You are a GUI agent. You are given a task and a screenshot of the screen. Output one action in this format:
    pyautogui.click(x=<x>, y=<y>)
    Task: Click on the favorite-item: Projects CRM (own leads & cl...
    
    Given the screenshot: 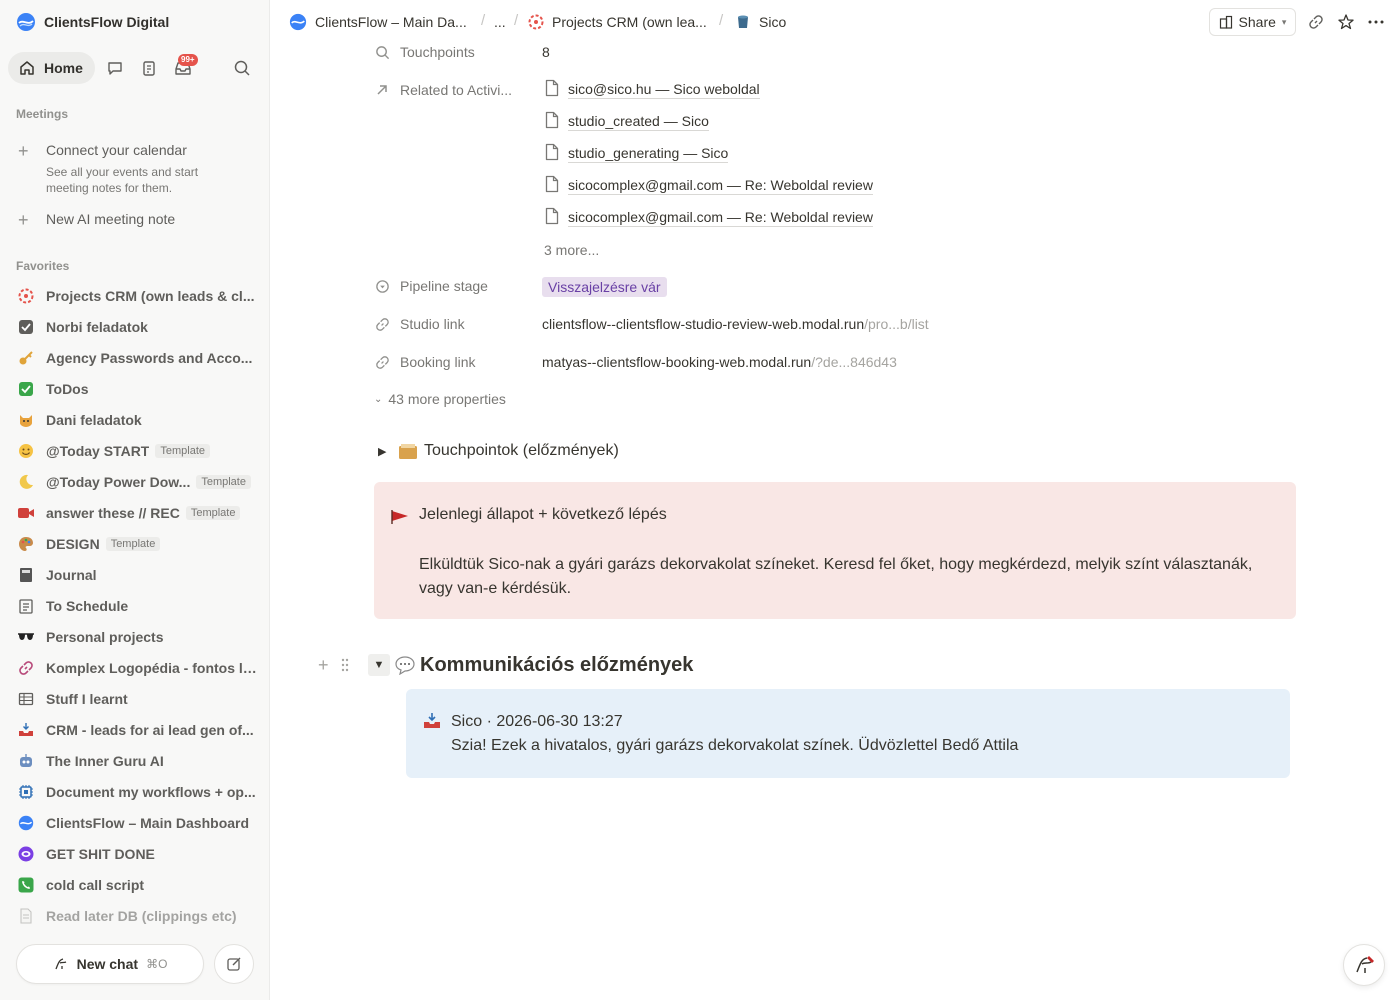 What is the action you would take?
    pyautogui.click(x=137, y=296)
    